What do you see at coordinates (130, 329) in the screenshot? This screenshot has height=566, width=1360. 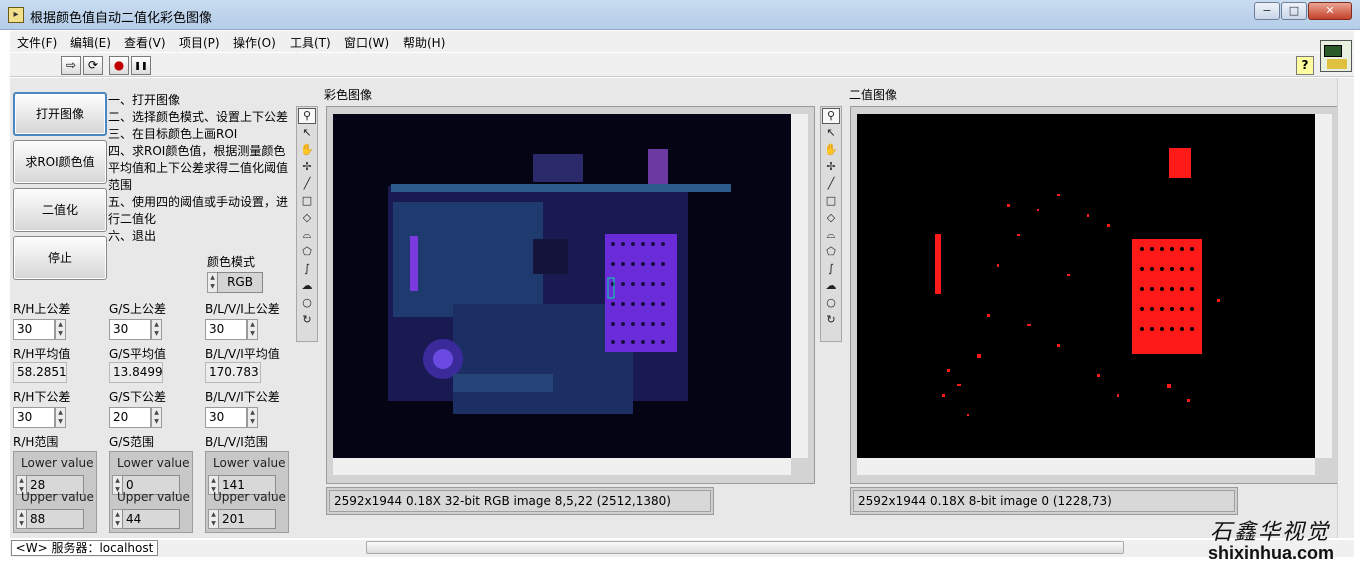 I see `gs-upper-input: 30` at bounding box center [130, 329].